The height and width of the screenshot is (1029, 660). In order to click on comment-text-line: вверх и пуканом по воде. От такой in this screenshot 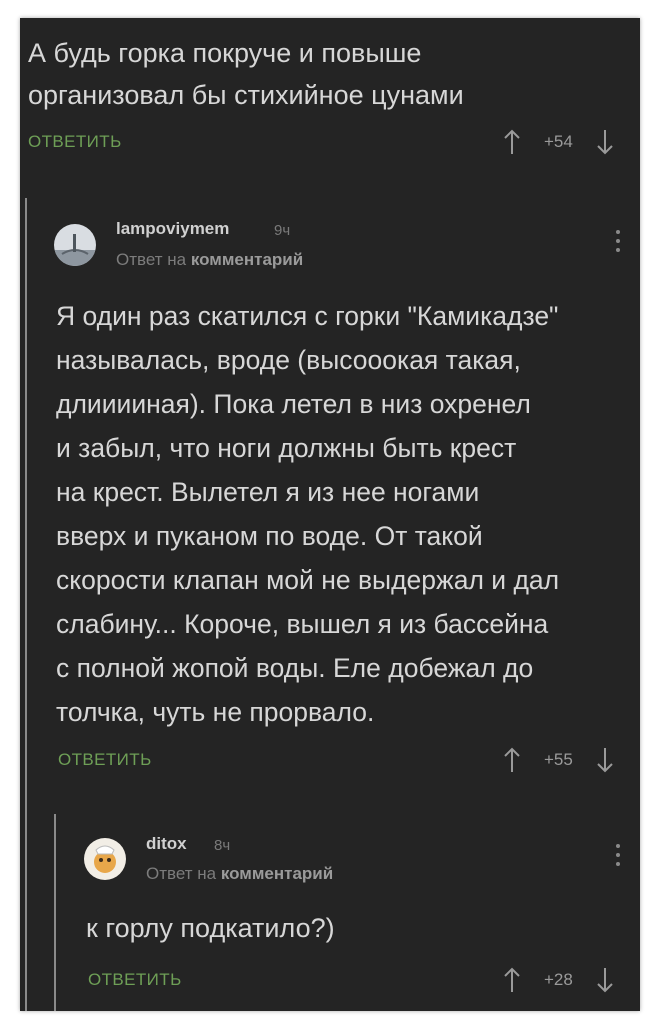, I will do `click(269, 536)`.